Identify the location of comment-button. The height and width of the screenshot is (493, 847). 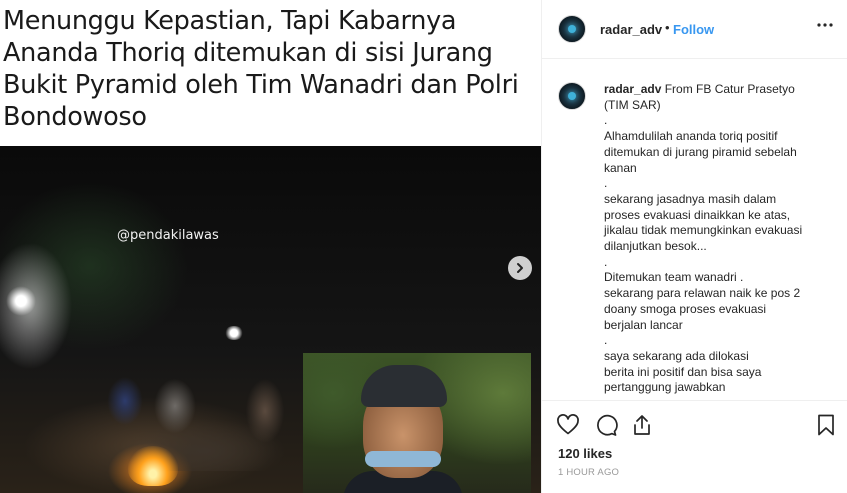
(606, 425).